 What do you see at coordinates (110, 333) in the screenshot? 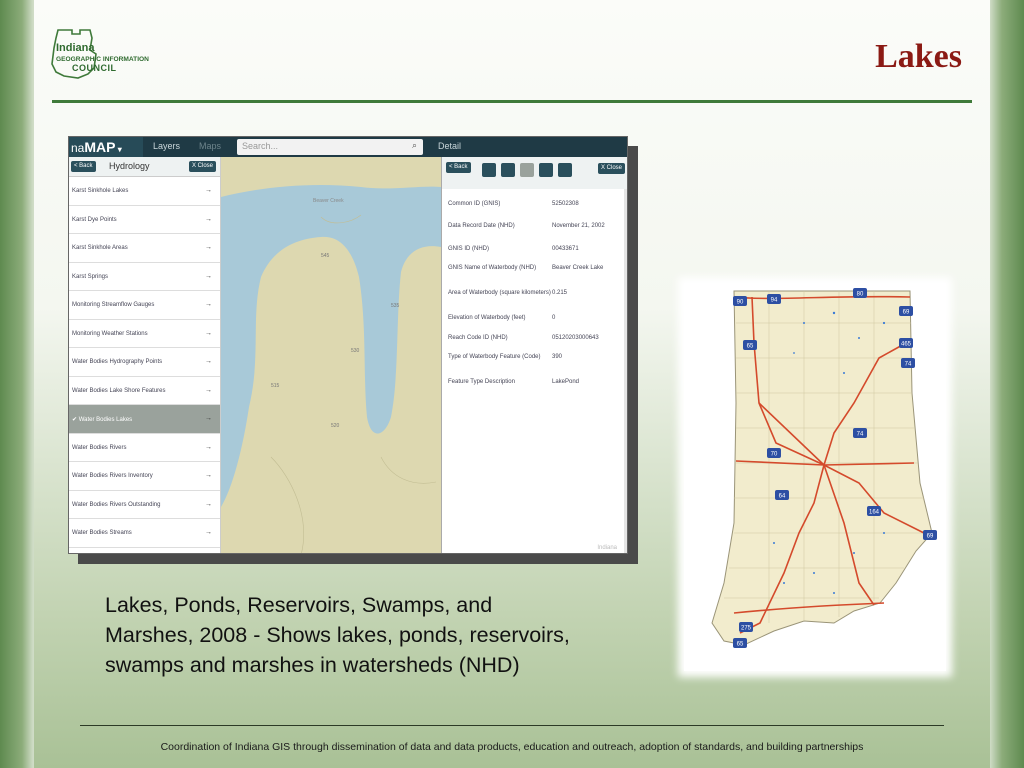
I see `layer-item-label: Monitoring Weather Stations` at bounding box center [110, 333].